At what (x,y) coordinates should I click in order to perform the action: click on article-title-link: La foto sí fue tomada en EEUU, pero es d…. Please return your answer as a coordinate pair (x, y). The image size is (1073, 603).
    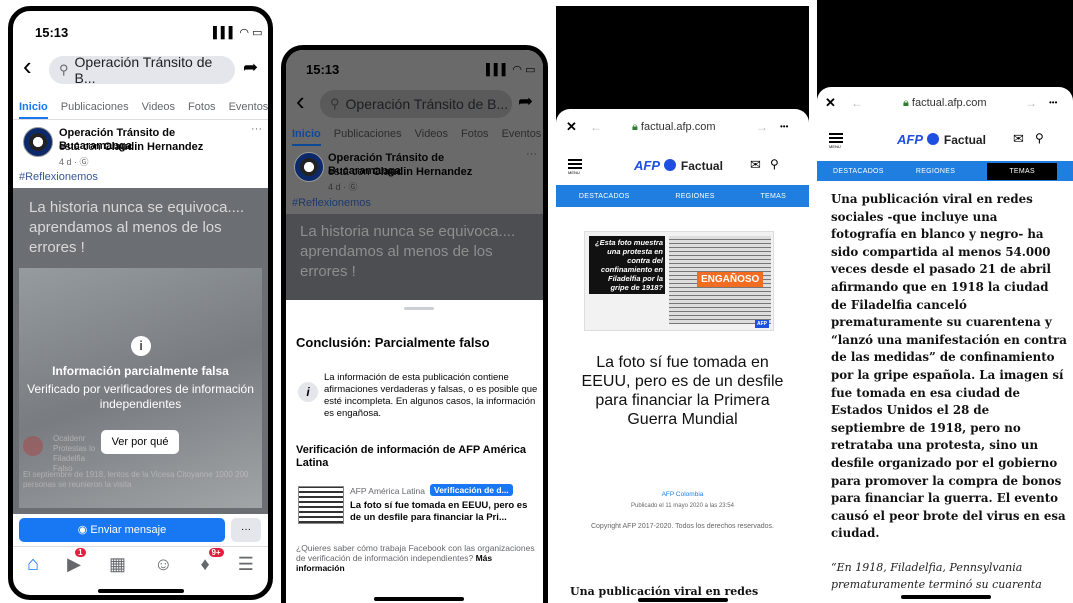
    Looking at the image, I should click on (445, 512).